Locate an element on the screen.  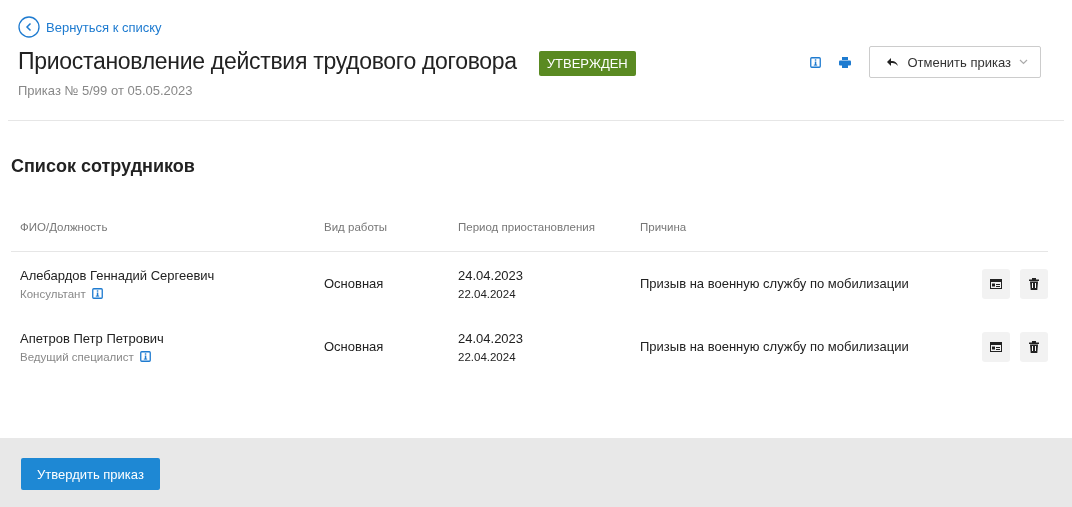
caret-icon is located at coordinates (1023, 62).